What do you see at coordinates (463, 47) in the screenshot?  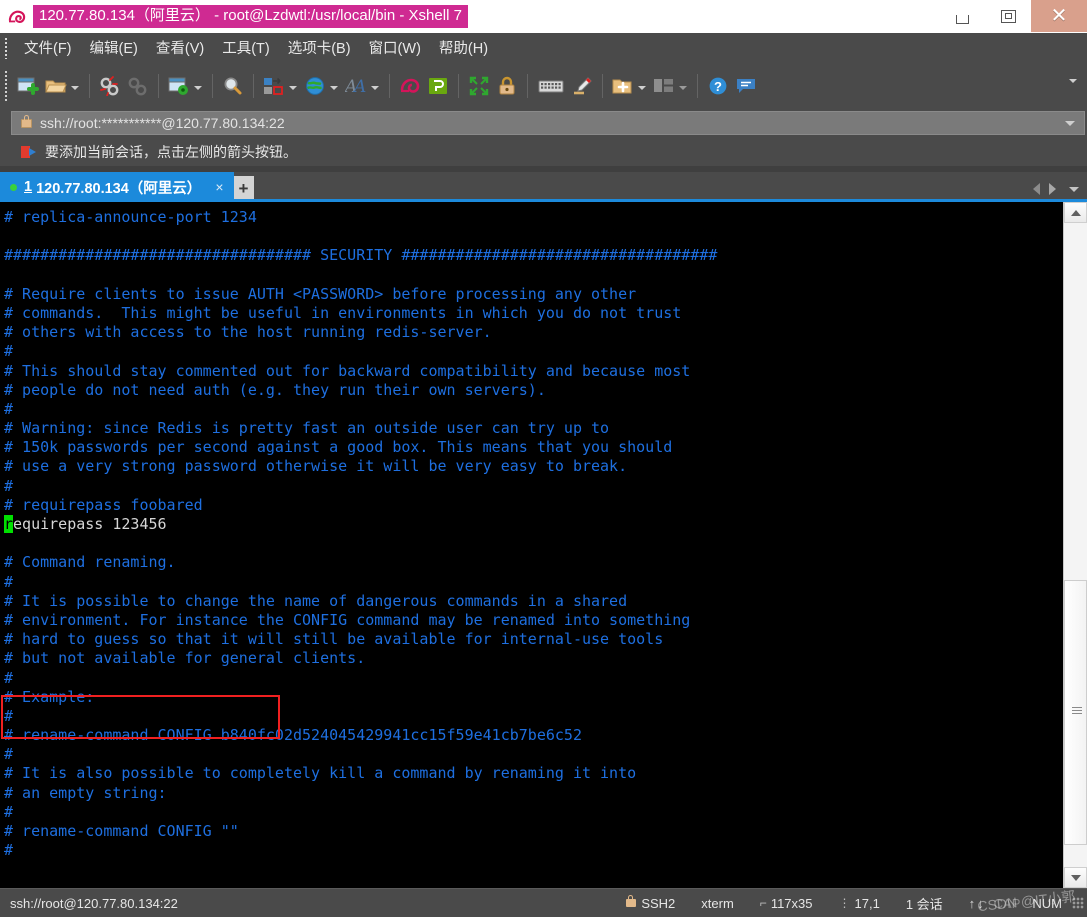 I see `menu-help: 帮助(H)` at bounding box center [463, 47].